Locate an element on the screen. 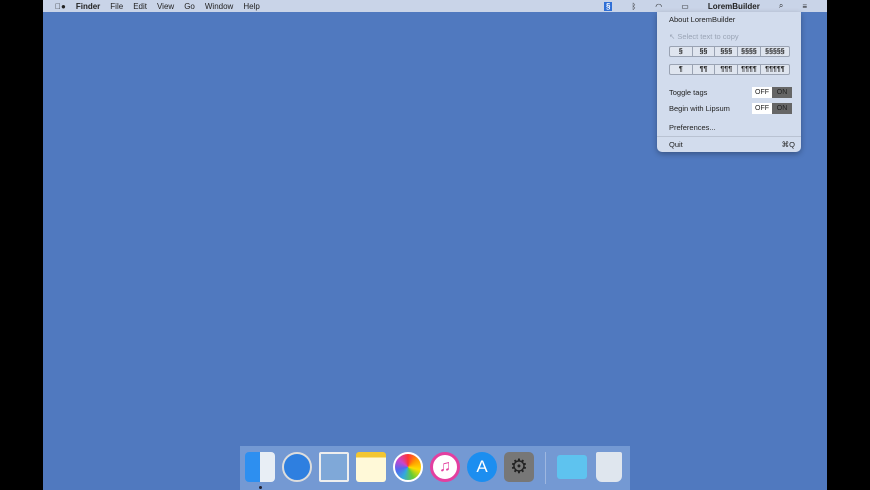 The width and height of the screenshot is (870, 490). menu-item-about: About LoremBuilder is located at coordinates (702, 19).